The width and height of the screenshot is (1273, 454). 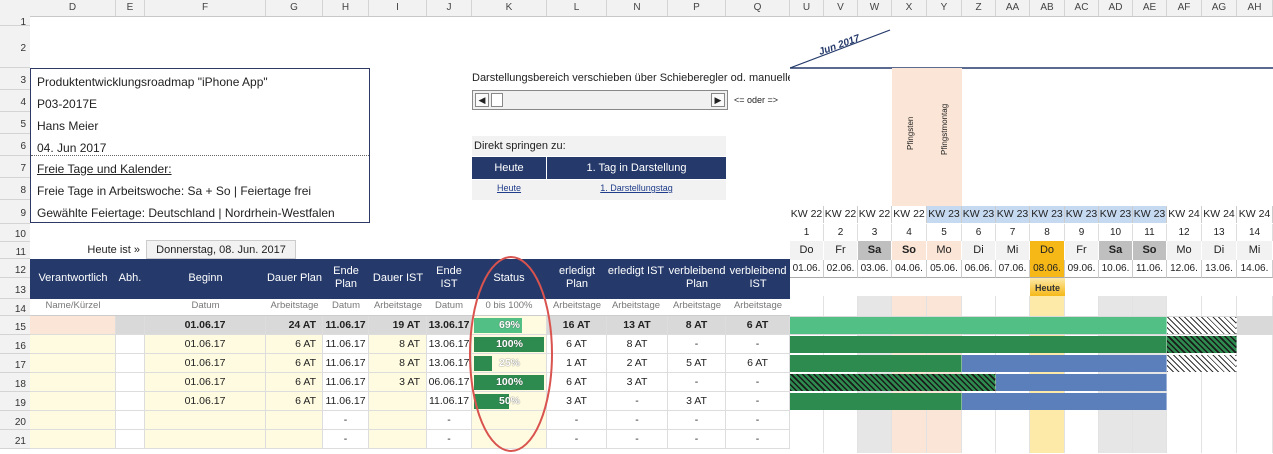 What do you see at coordinates (294, 8) in the screenshot?
I see `column-header-g: G` at bounding box center [294, 8].